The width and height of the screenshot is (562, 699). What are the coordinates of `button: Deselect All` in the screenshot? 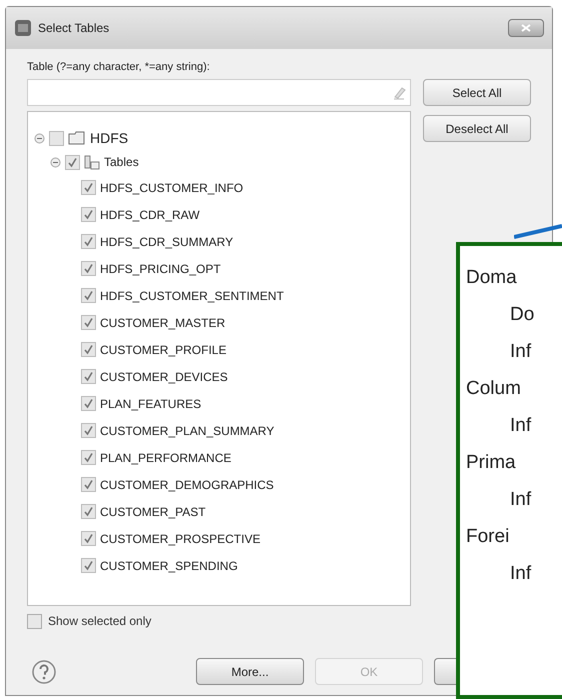 It's located at (477, 128).